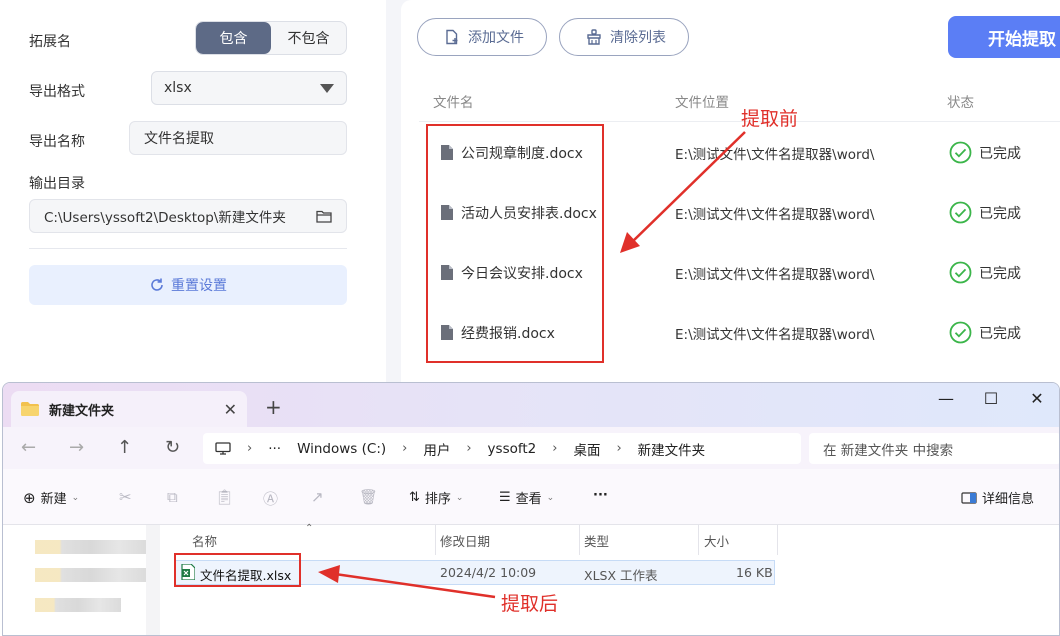 The width and height of the screenshot is (1060, 636). I want to click on more-options-button: ···, so click(600, 495).